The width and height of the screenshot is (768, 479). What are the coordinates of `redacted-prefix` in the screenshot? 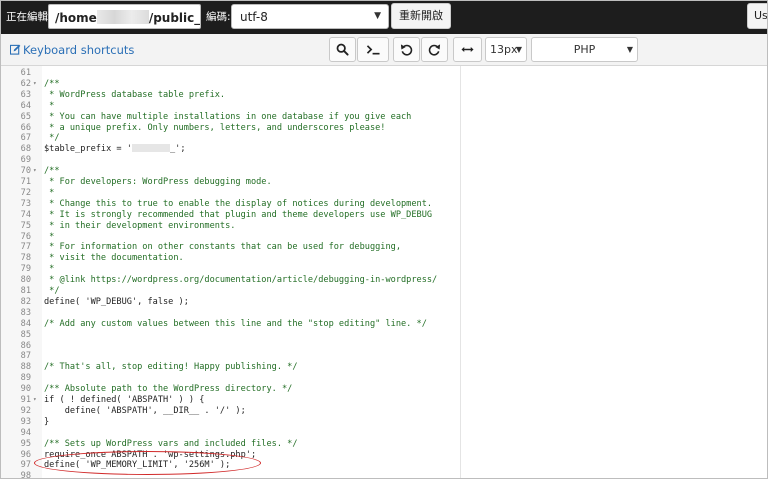 It's located at (150, 148).